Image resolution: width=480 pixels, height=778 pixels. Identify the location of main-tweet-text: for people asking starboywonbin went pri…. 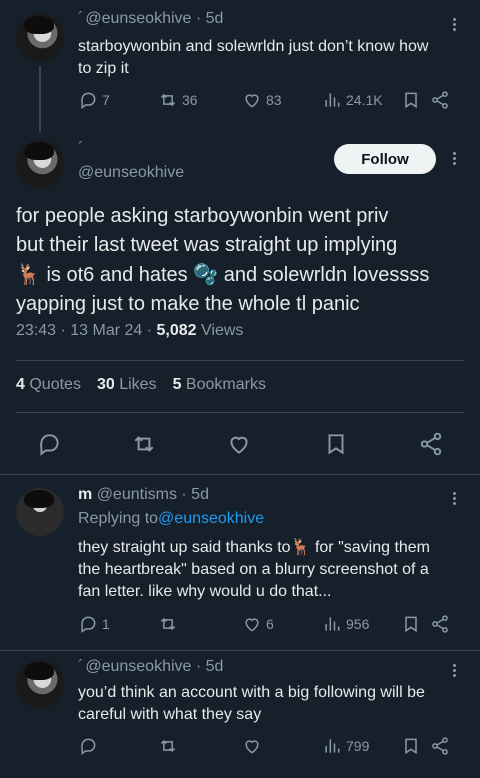
(223, 260).